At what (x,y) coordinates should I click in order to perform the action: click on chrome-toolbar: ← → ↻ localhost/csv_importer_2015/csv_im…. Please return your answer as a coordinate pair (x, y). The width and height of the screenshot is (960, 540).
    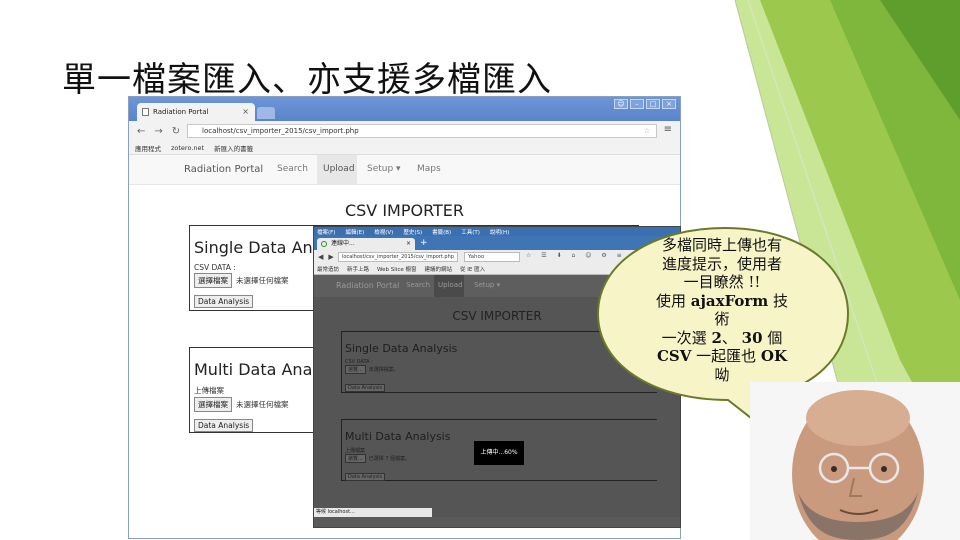
    Looking at the image, I should click on (404, 131).